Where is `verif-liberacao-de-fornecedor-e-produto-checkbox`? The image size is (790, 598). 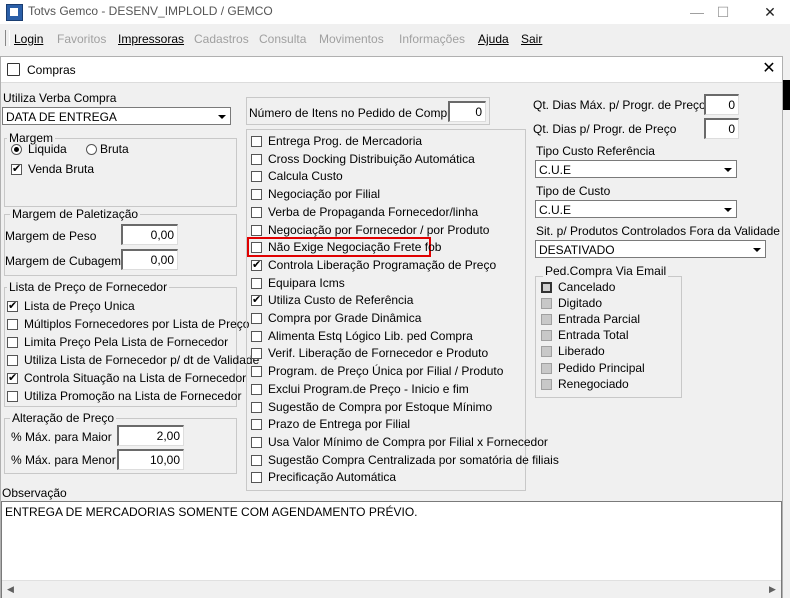
verif-liberacao-de-fornecedor-e-produto-checkbox is located at coordinates (256, 354).